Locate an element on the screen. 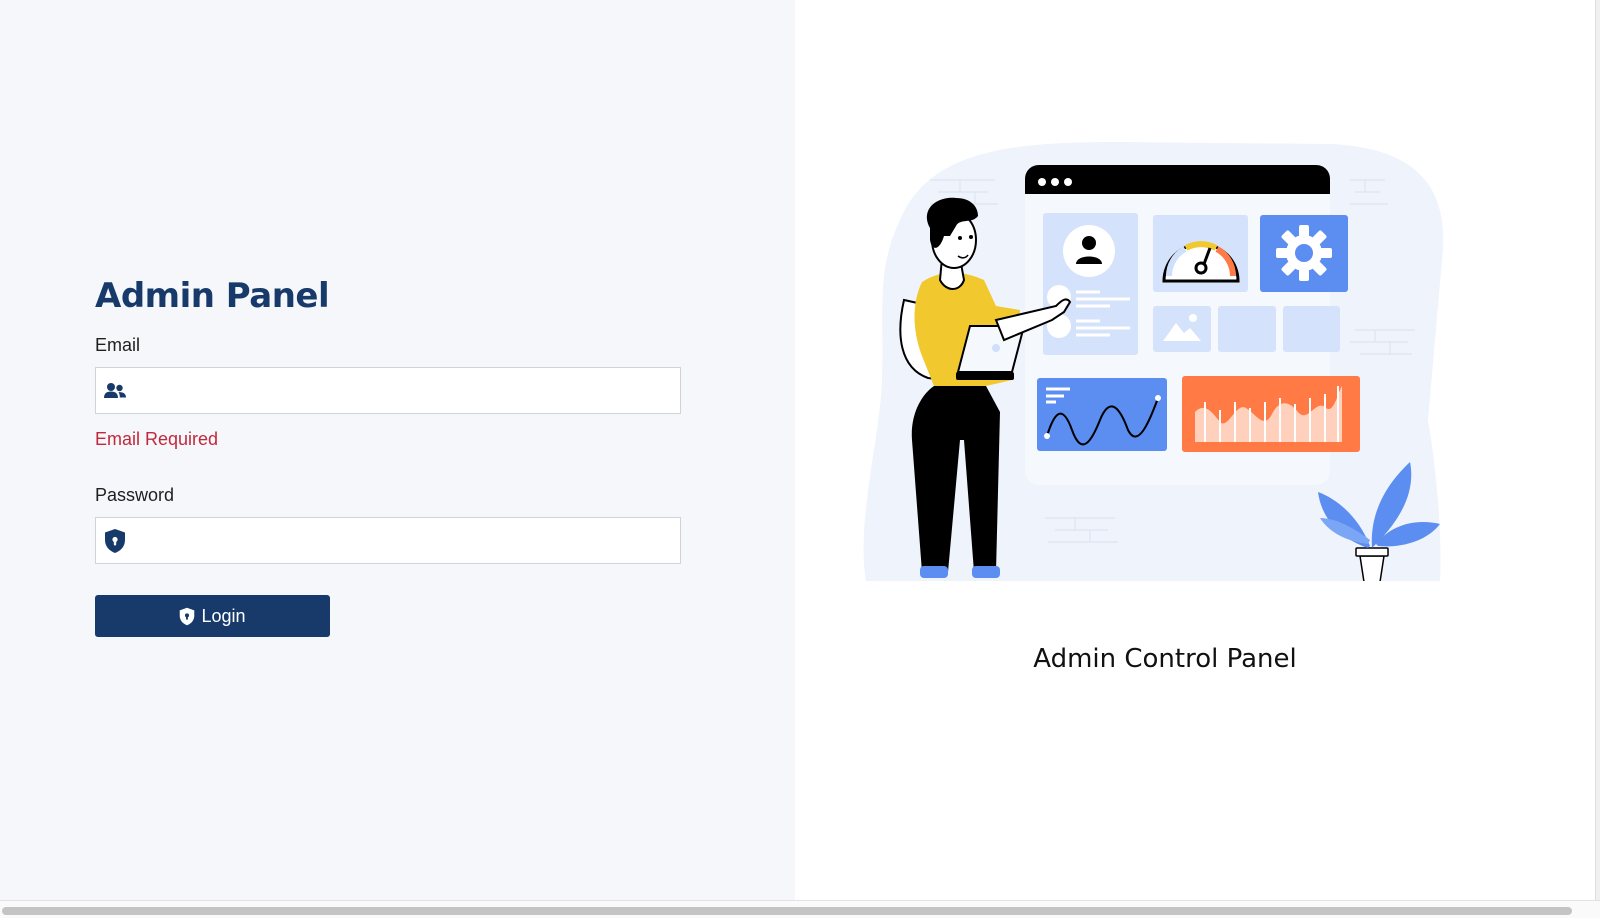  users-icon is located at coordinates (115, 391).